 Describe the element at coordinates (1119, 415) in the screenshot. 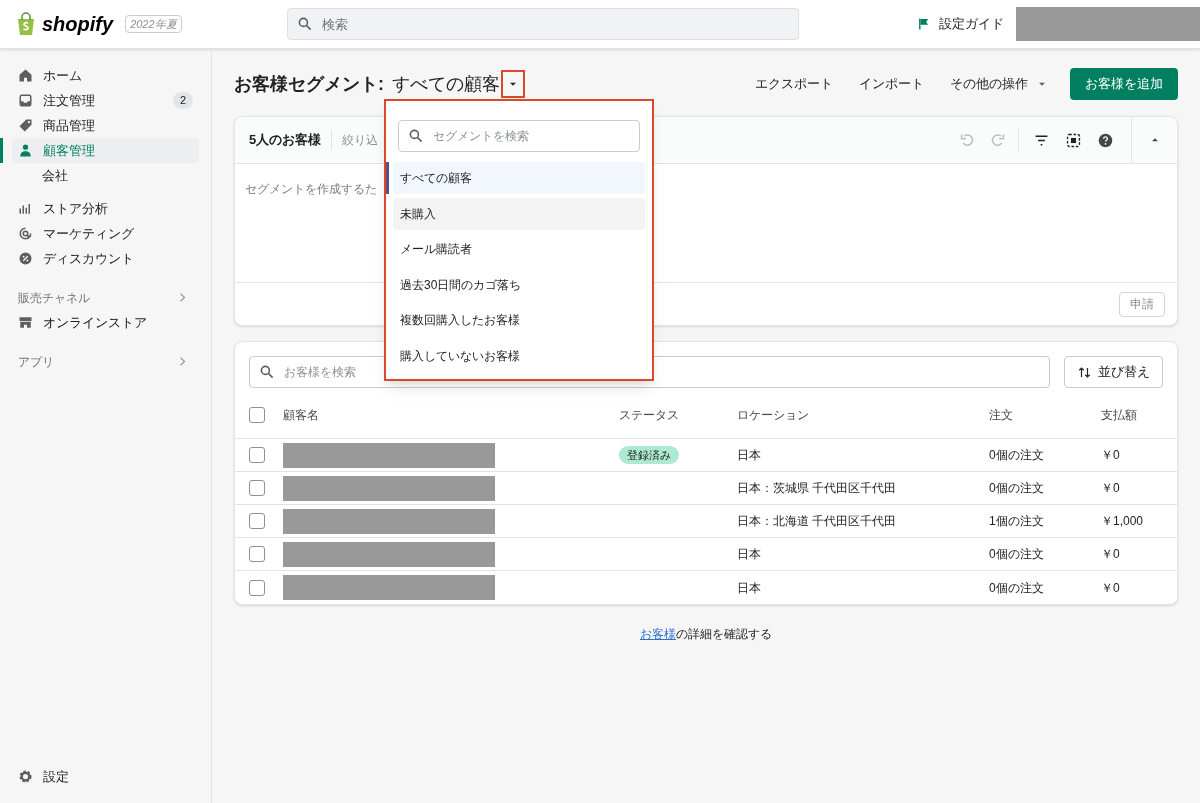

I see `column-header: 支払額` at that location.